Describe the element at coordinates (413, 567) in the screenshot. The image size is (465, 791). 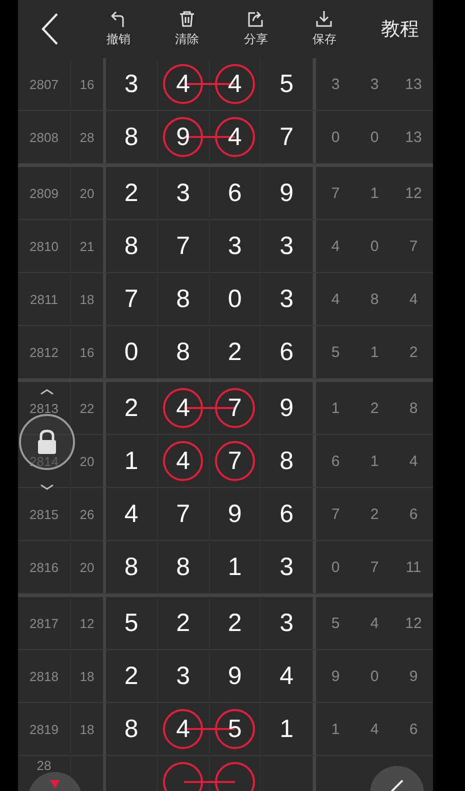
I see `stat-value: 11` at that location.